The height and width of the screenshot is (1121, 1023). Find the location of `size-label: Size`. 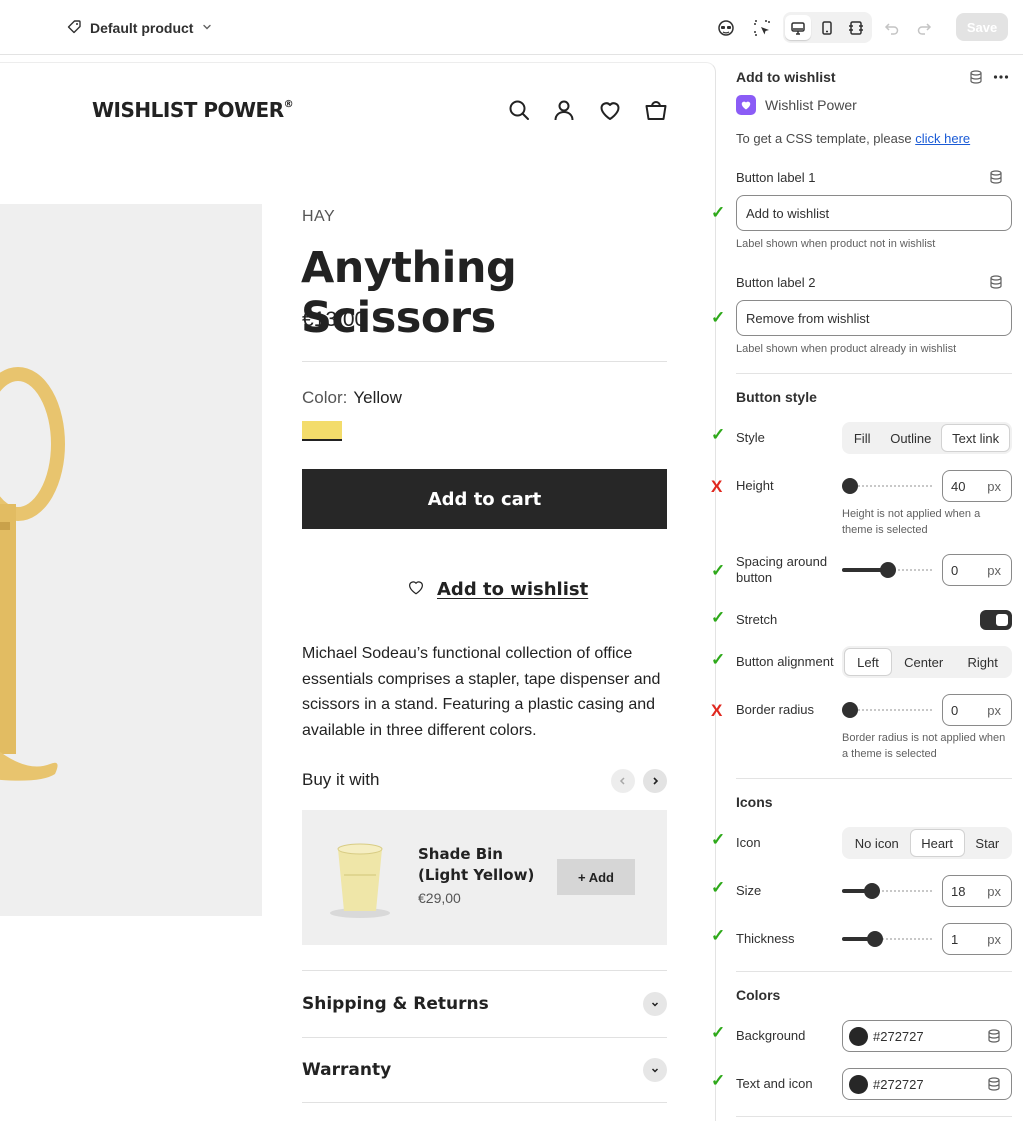

size-label: Size is located at coordinates (749, 890).